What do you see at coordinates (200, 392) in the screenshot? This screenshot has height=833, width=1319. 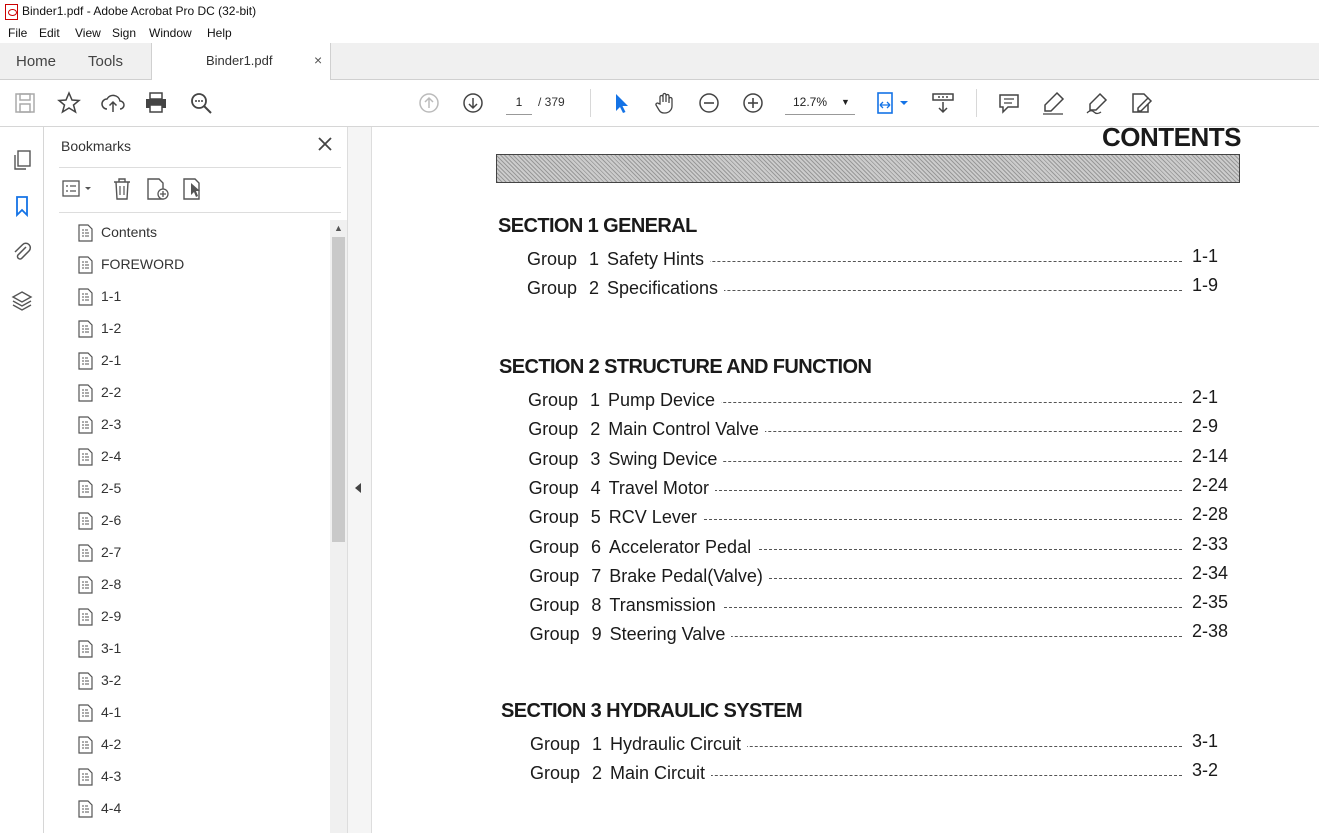 I see `bookmark-item: 2-2` at bounding box center [200, 392].